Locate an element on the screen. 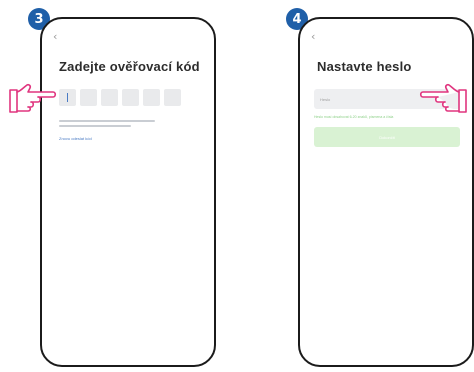  verification-code-input is located at coordinates (120, 97).